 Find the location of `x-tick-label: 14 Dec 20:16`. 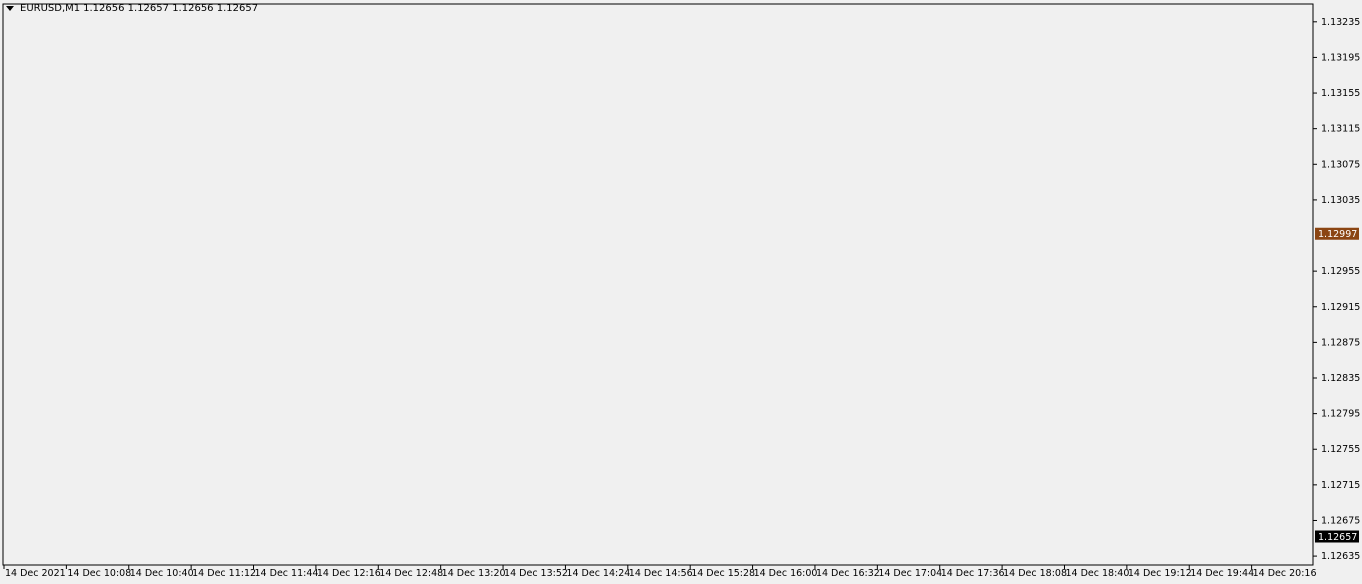

x-tick-label: 14 Dec 20:16 is located at coordinates (1285, 573).